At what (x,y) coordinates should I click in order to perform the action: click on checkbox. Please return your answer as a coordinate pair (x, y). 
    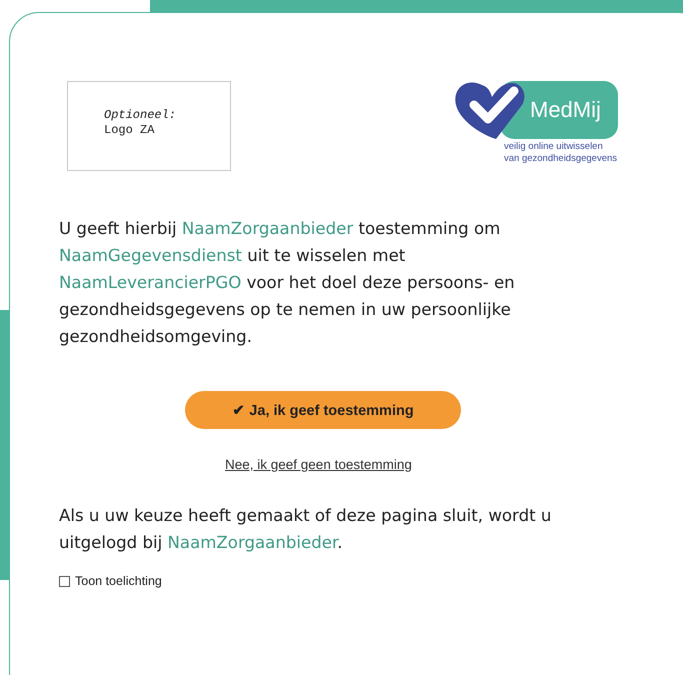
    Looking at the image, I should click on (64, 581).